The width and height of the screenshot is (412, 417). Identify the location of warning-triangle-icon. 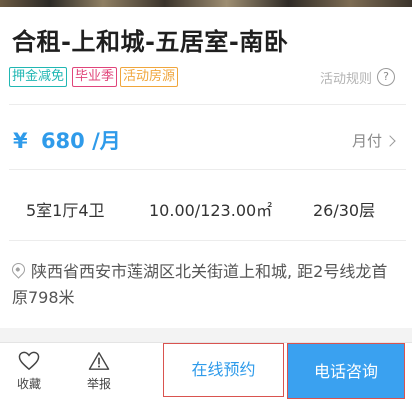
(99, 361).